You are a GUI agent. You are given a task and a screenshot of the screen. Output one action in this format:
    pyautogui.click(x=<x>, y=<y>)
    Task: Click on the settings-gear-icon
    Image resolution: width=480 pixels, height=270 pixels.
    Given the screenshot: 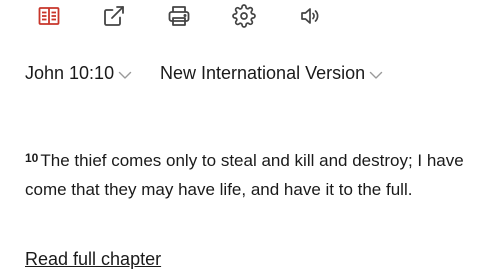 What is the action you would take?
    pyautogui.click(x=244, y=16)
    